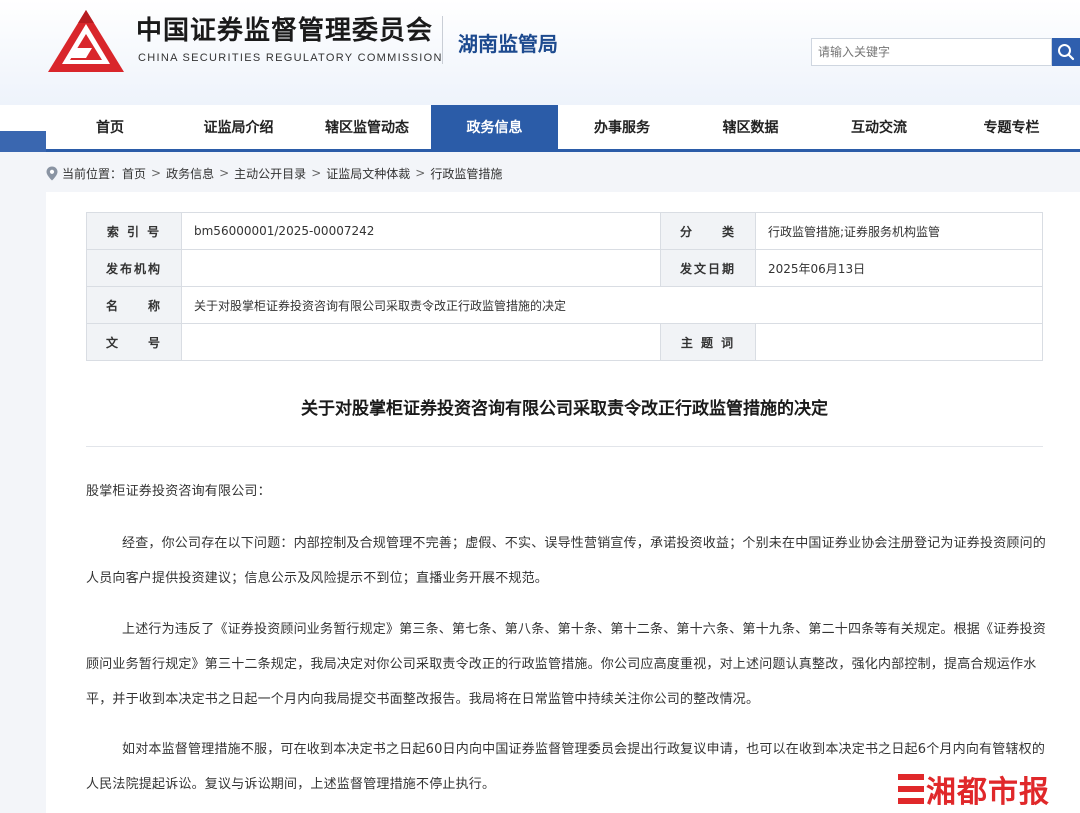 The height and width of the screenshot is (813, 1080). I want to click on breadcrumb-home: 首页, so click(134, 173).